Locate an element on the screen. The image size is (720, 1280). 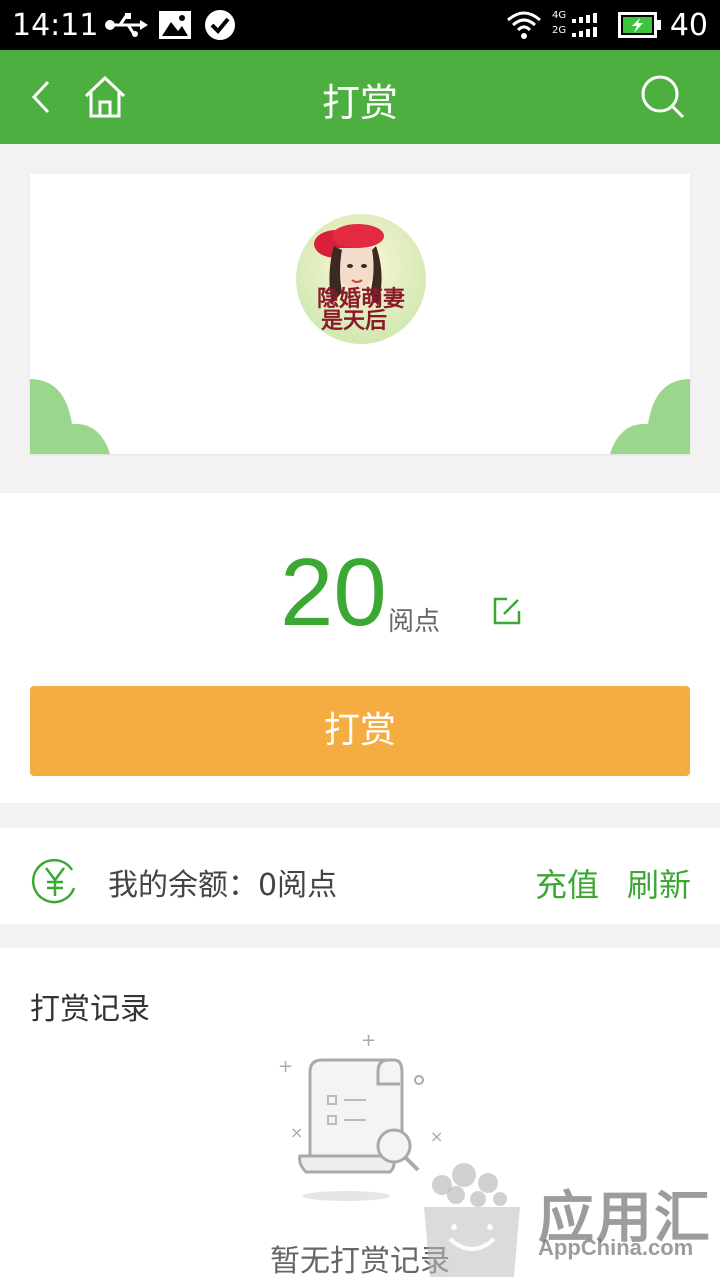
balance-section: 我的余额：0阅点 充值 刷新 is located at coordinates (360, 876).